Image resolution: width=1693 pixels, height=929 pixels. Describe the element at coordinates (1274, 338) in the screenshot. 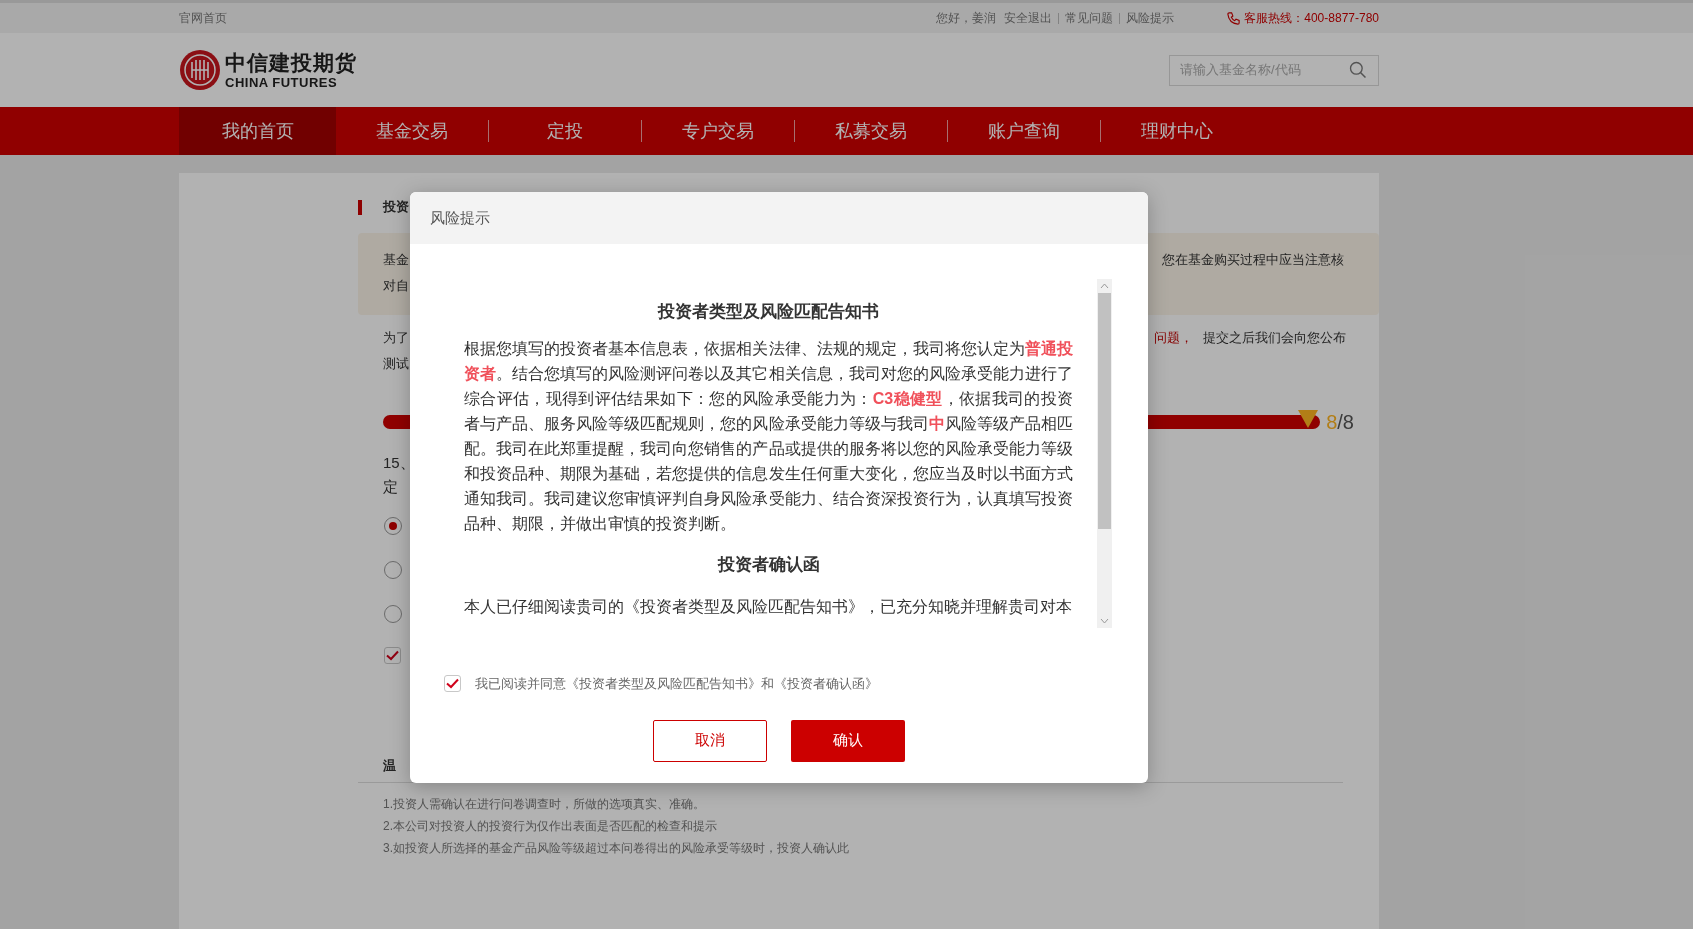

I see `intro-text: 提交之后我们会向您公布` at that location.